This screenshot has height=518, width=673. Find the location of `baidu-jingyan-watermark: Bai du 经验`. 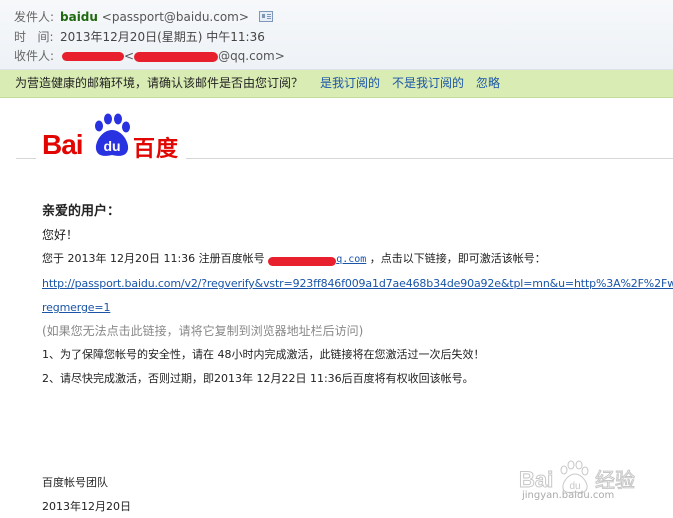

baidu-jingyan-watermark: Bai du 经验 is located at coordinates (577, 476).